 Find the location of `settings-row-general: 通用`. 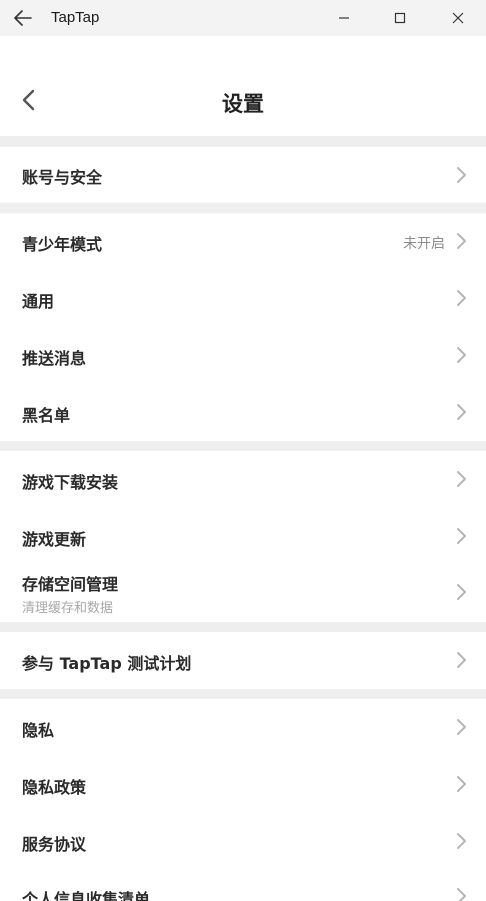

settings-row-general: 通用 is located at coordinates (243, 298).